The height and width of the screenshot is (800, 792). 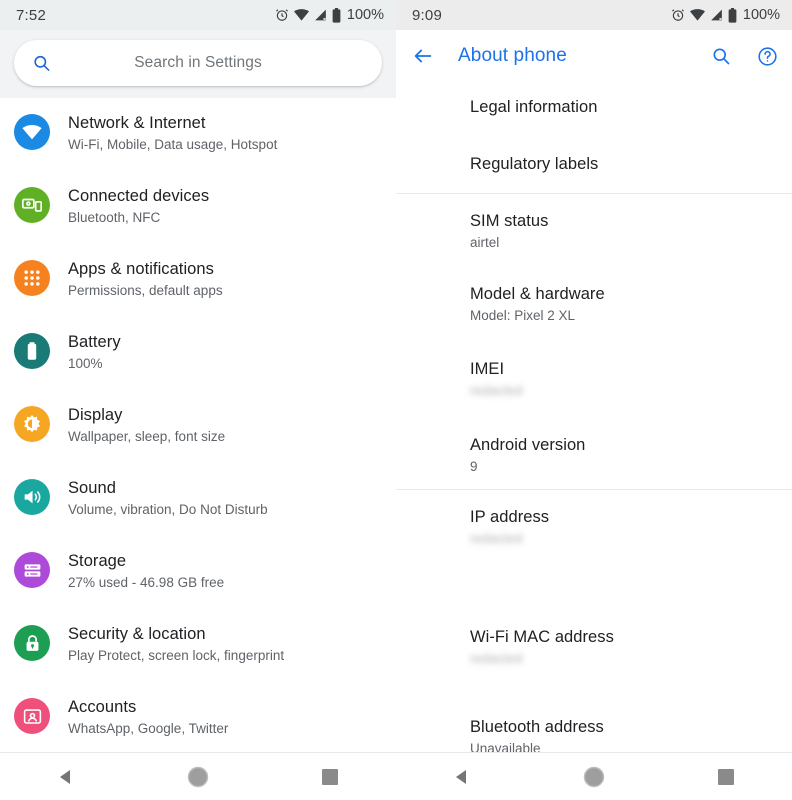 I want to click on about-row-title: SIM status, so click(x=509, y=221).